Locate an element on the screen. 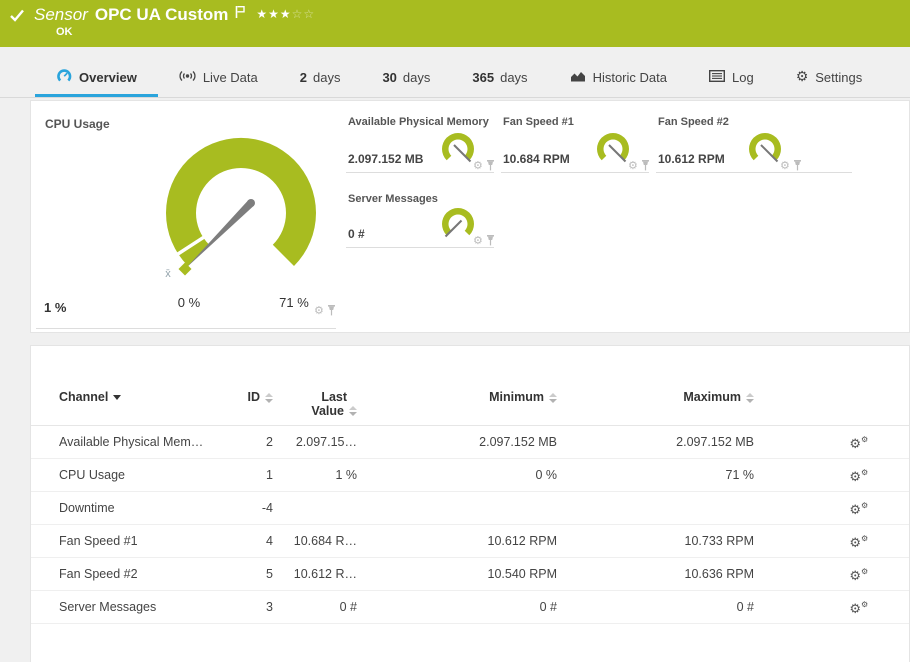  column-label: Last is located at coordinates (334, 397).